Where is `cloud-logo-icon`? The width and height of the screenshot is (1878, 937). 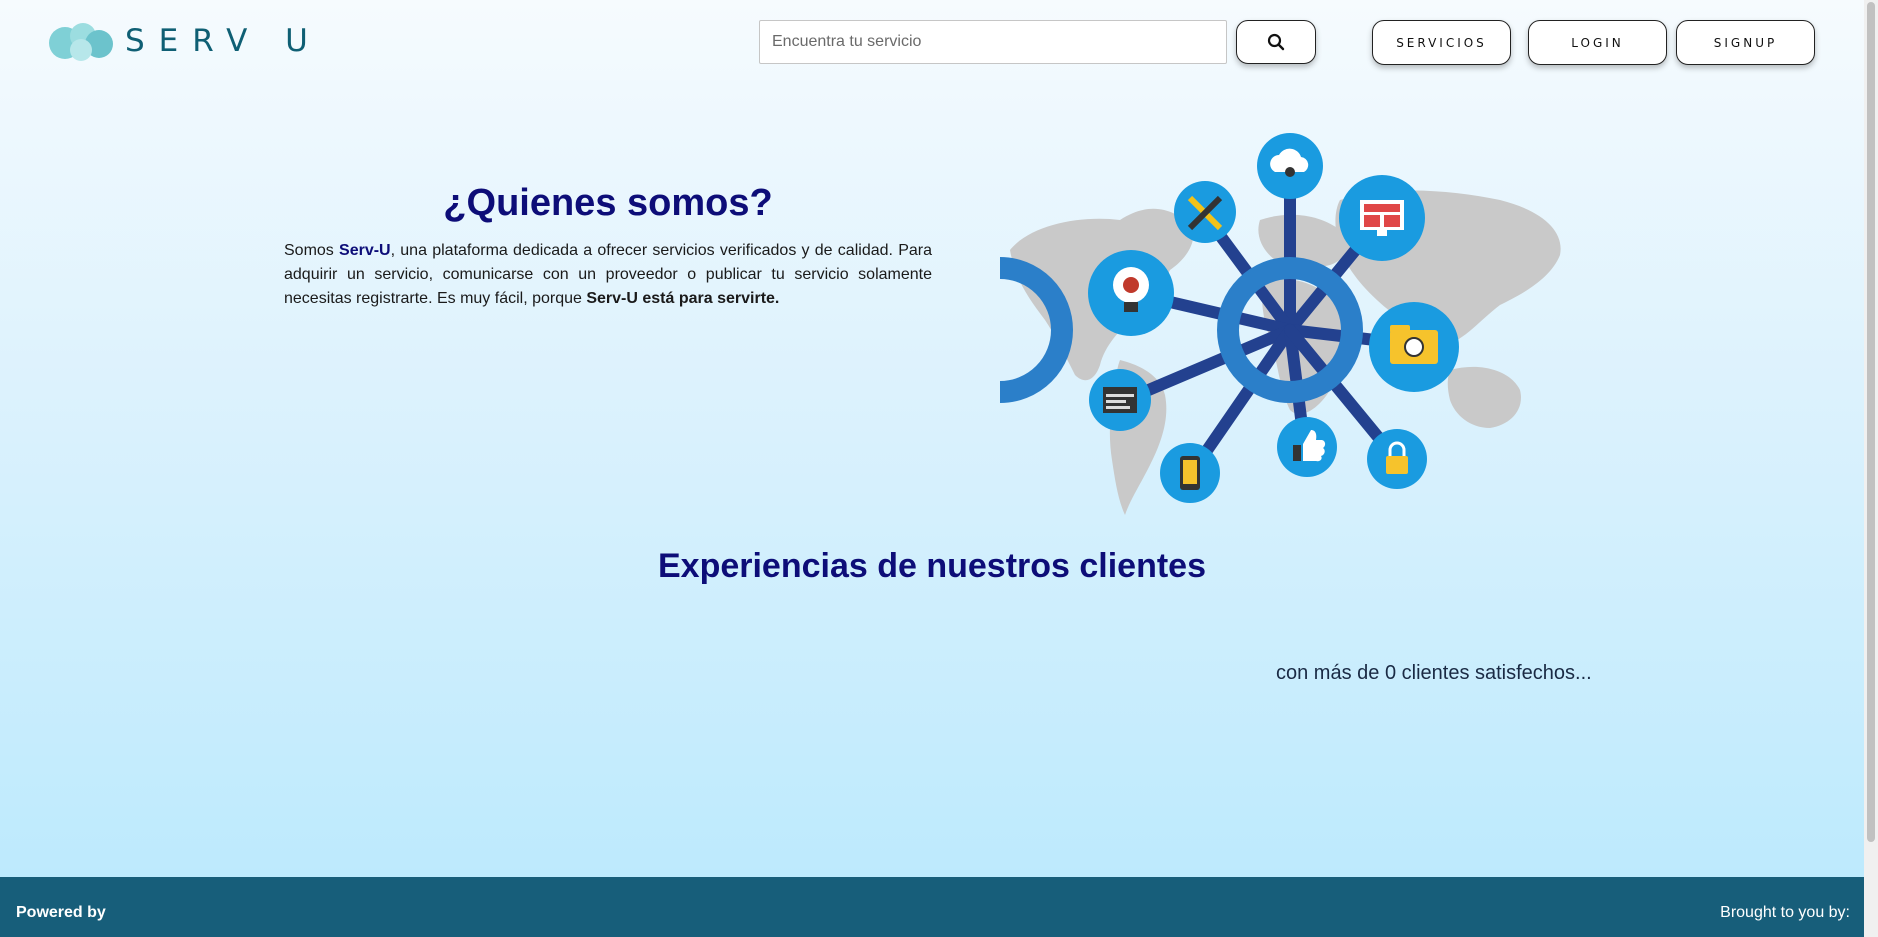 cloud-logo-icon is located at coordinates (81, 42).